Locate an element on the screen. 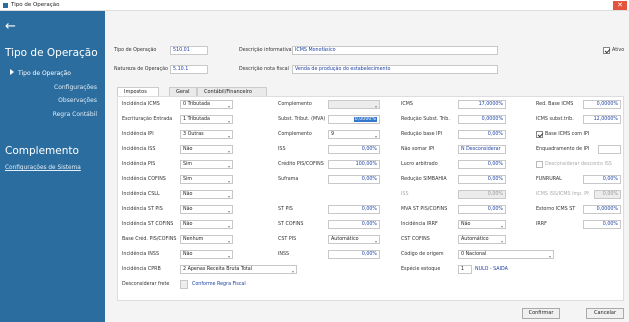 The height and width of the screenshot is (322, 629). complemento2-select: 9 ▾ is located at coordinates (354, 134).